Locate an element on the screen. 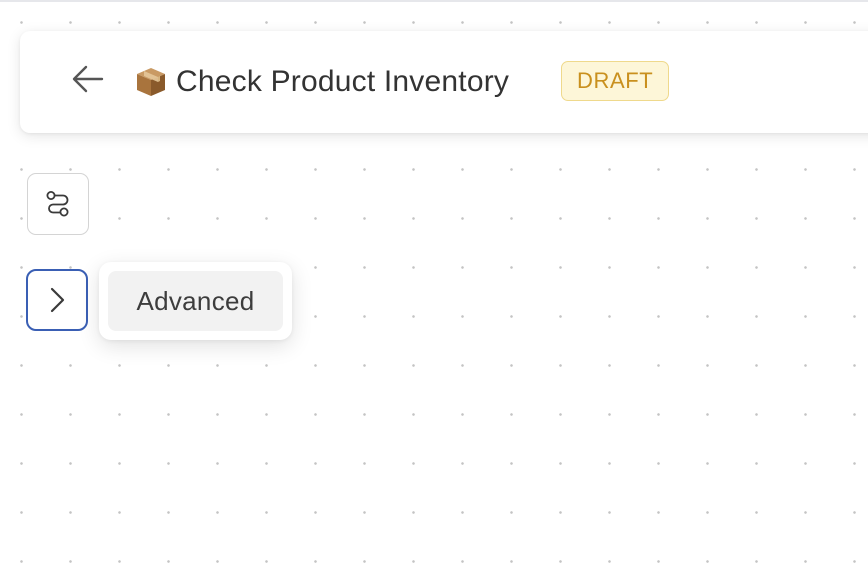 The image size is (868, 584). expand-sidebar-button is located at coordinates (57, 300).